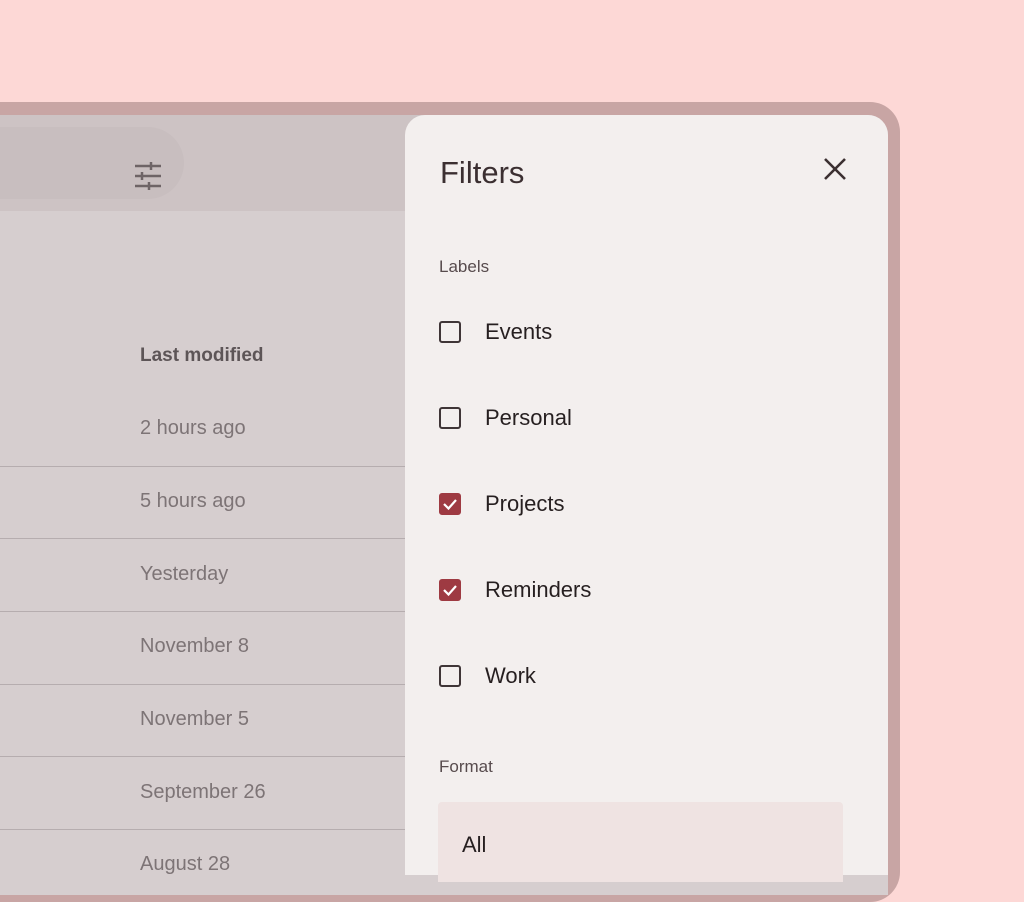  I want to click on tune-icon, so click(148, 176).